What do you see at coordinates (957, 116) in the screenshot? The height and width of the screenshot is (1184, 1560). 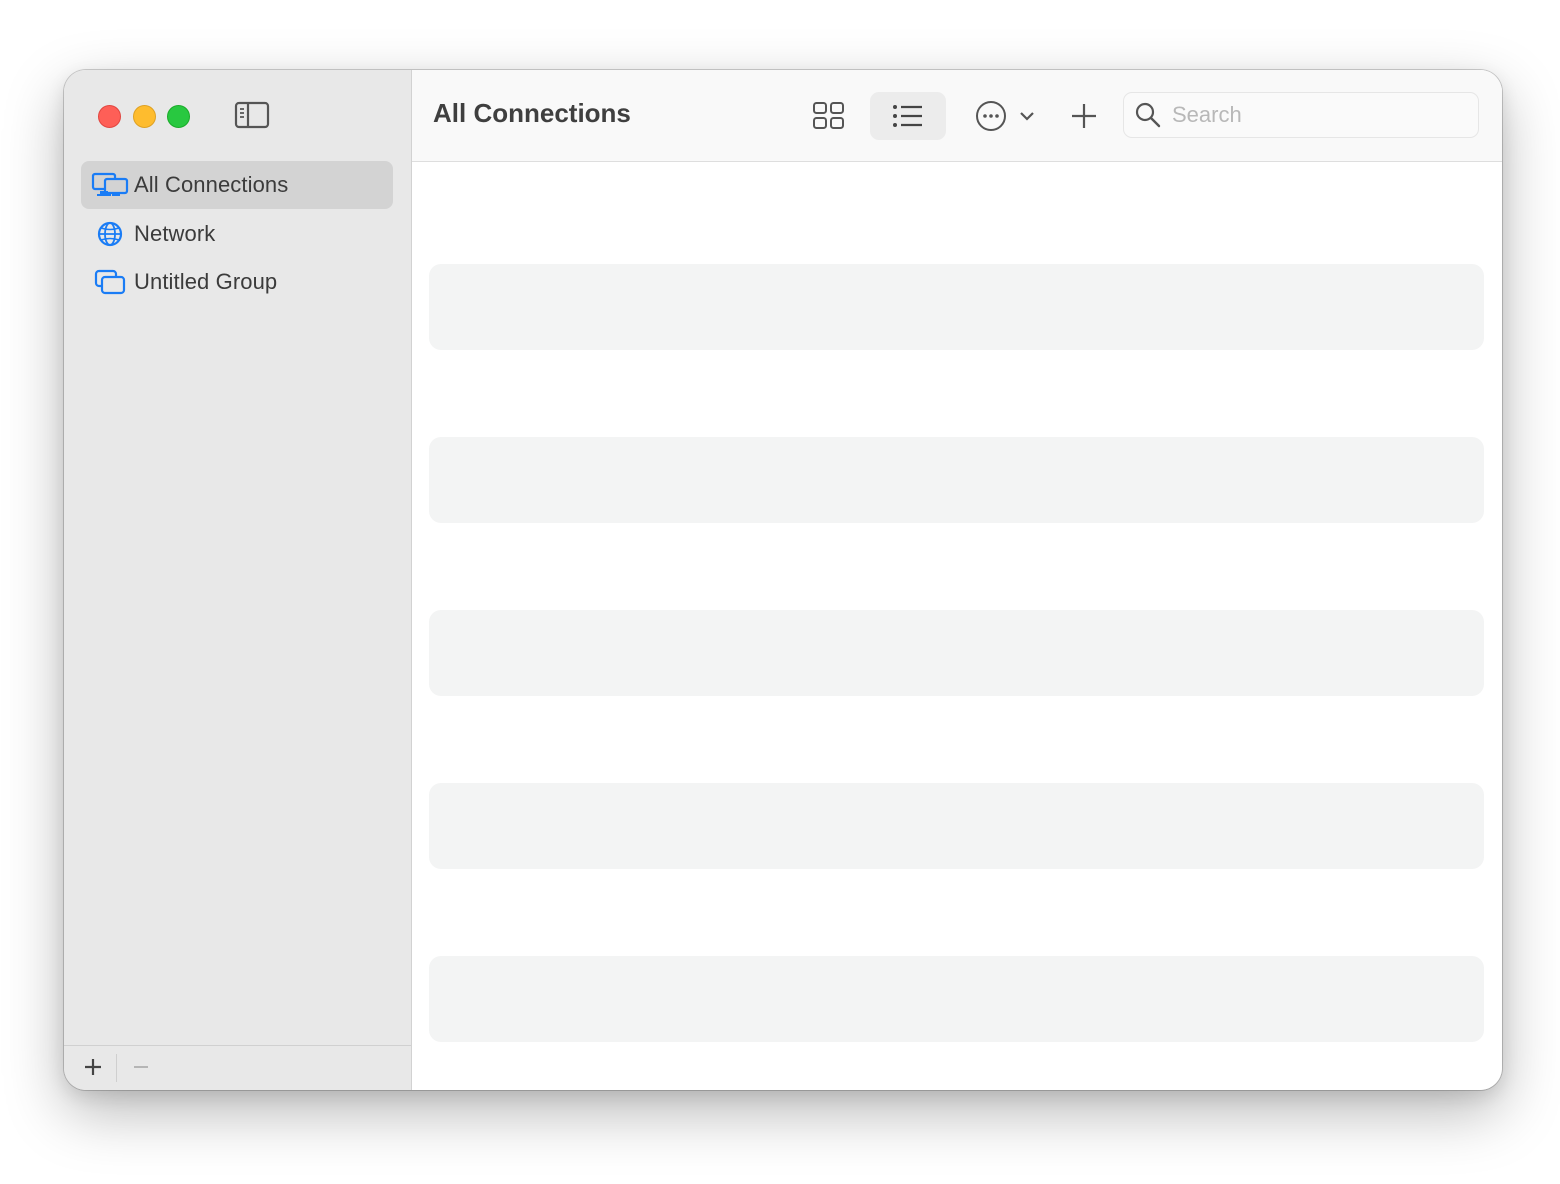 I see `toolbar: All Connections` at bounding box center [957, 116].